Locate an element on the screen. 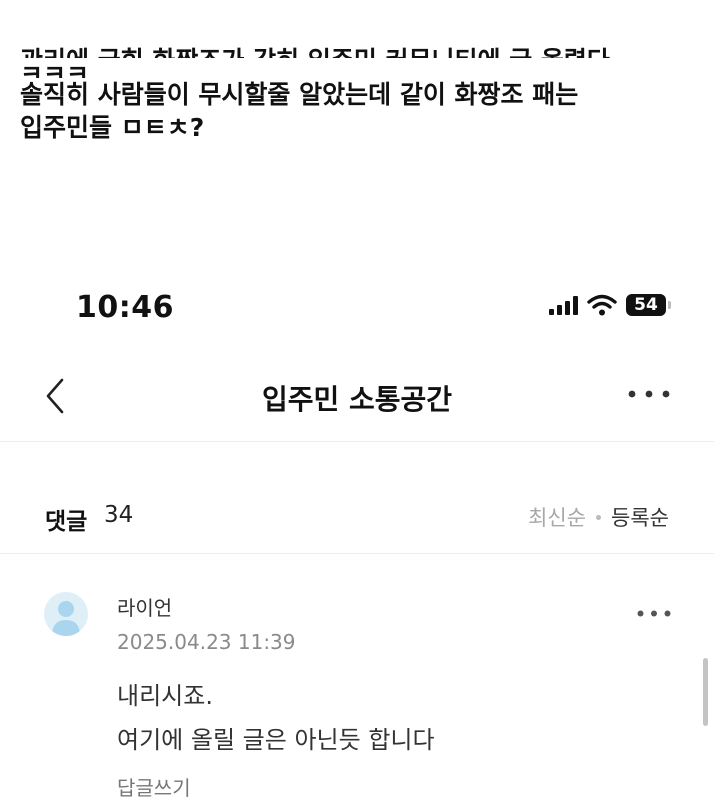 The height and width of the screenshot is (805, 714). sort-registered-button: 등록순 is located at coordinates (640, 517).